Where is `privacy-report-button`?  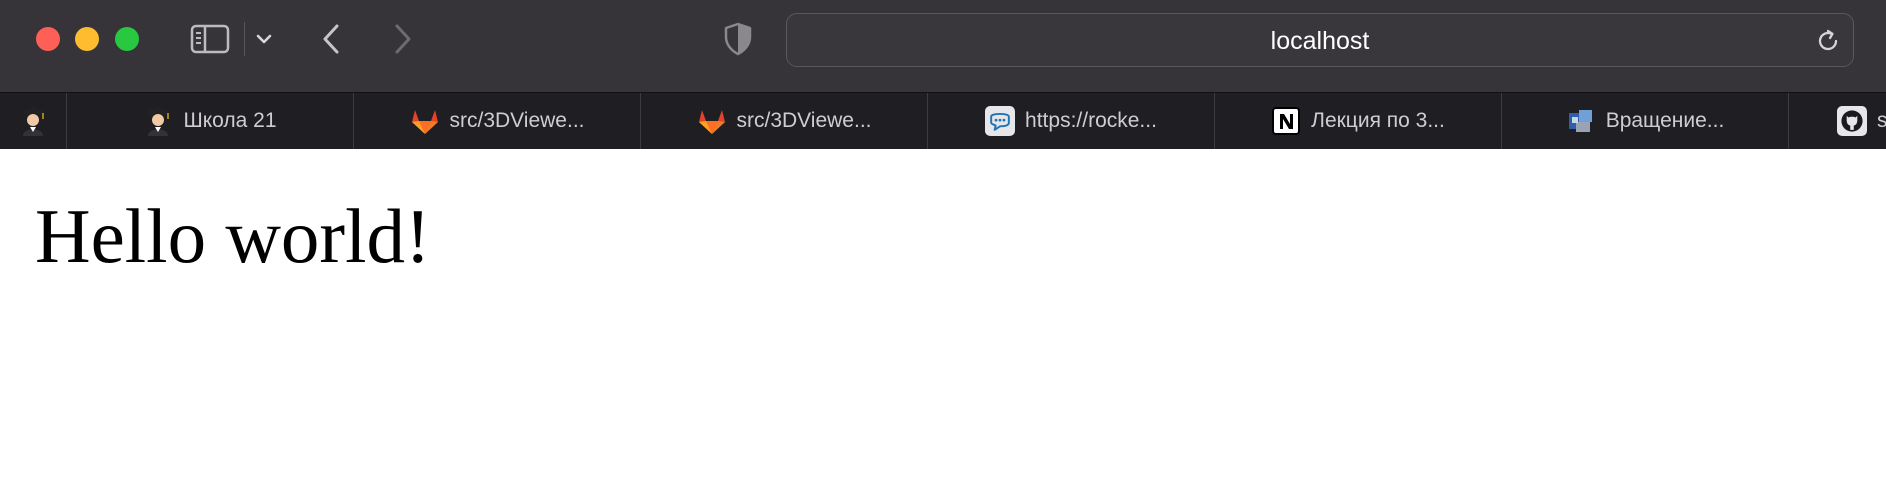 privacy-report-button is located at coordinates (738, 39).